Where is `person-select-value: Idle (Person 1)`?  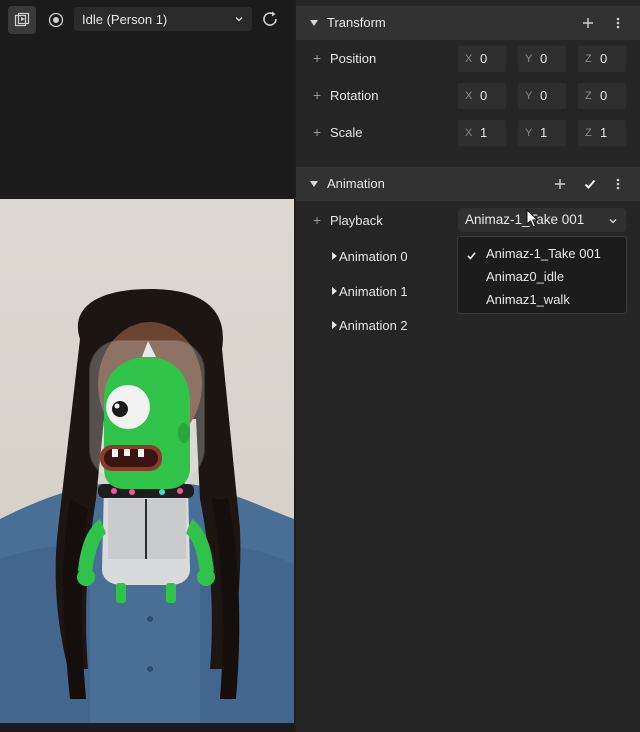 person-select-value: Idle (Person 1) is located at coordinates (125, 19).